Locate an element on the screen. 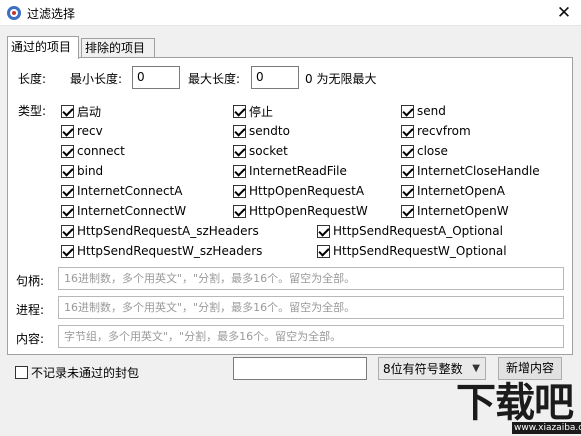  process-label: 进程: is located at coordinates (30, 310).